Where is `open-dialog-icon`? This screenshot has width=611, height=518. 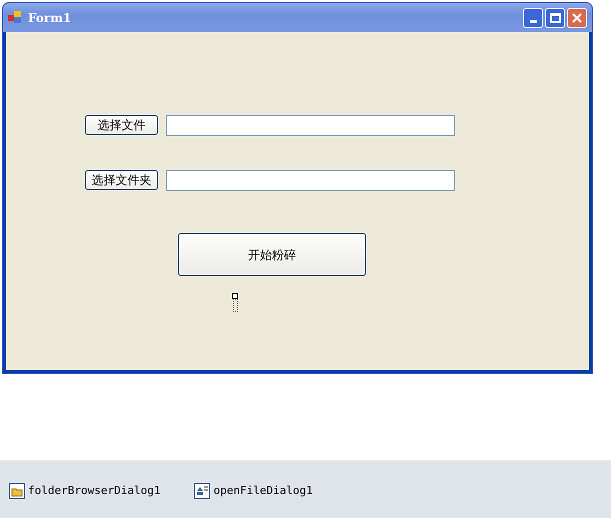 open-dialog-icon is located at coordinates (202, 491).